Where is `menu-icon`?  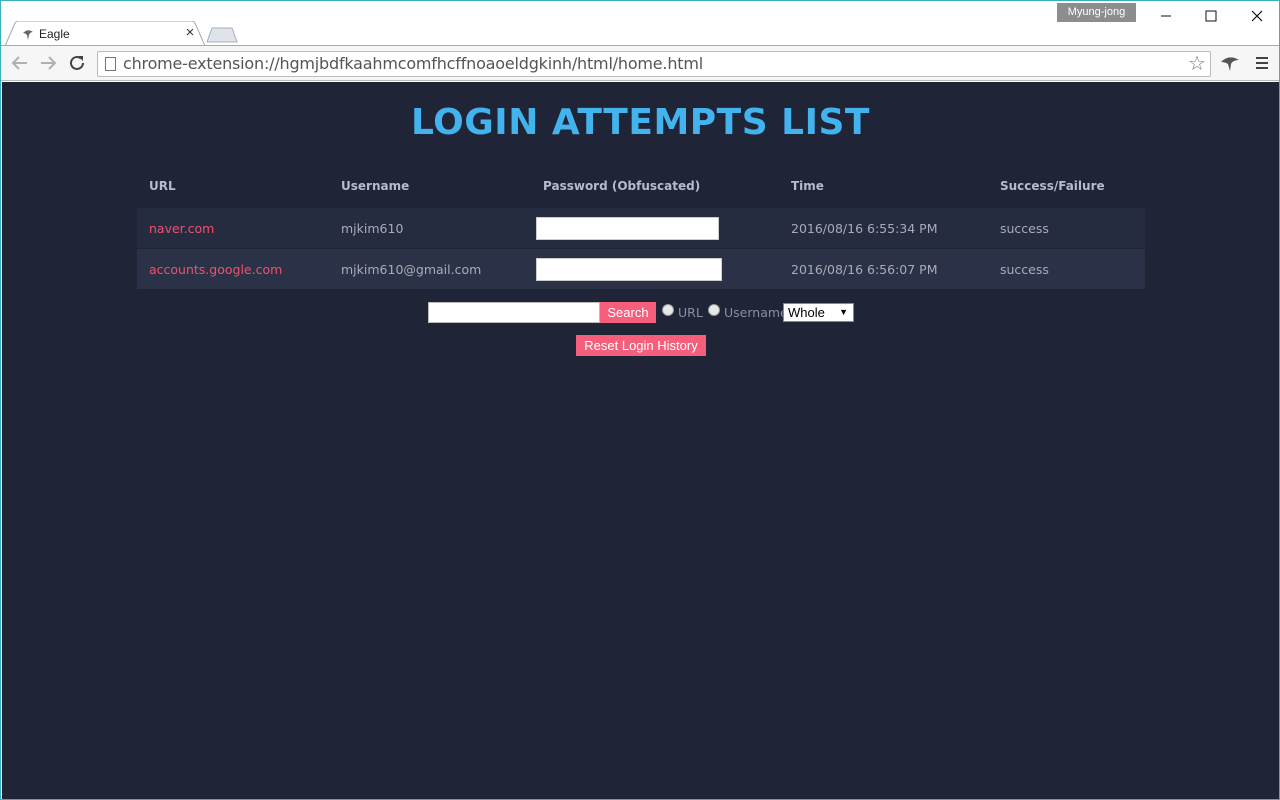
menu-icon is located at coordinates (1262, 63).